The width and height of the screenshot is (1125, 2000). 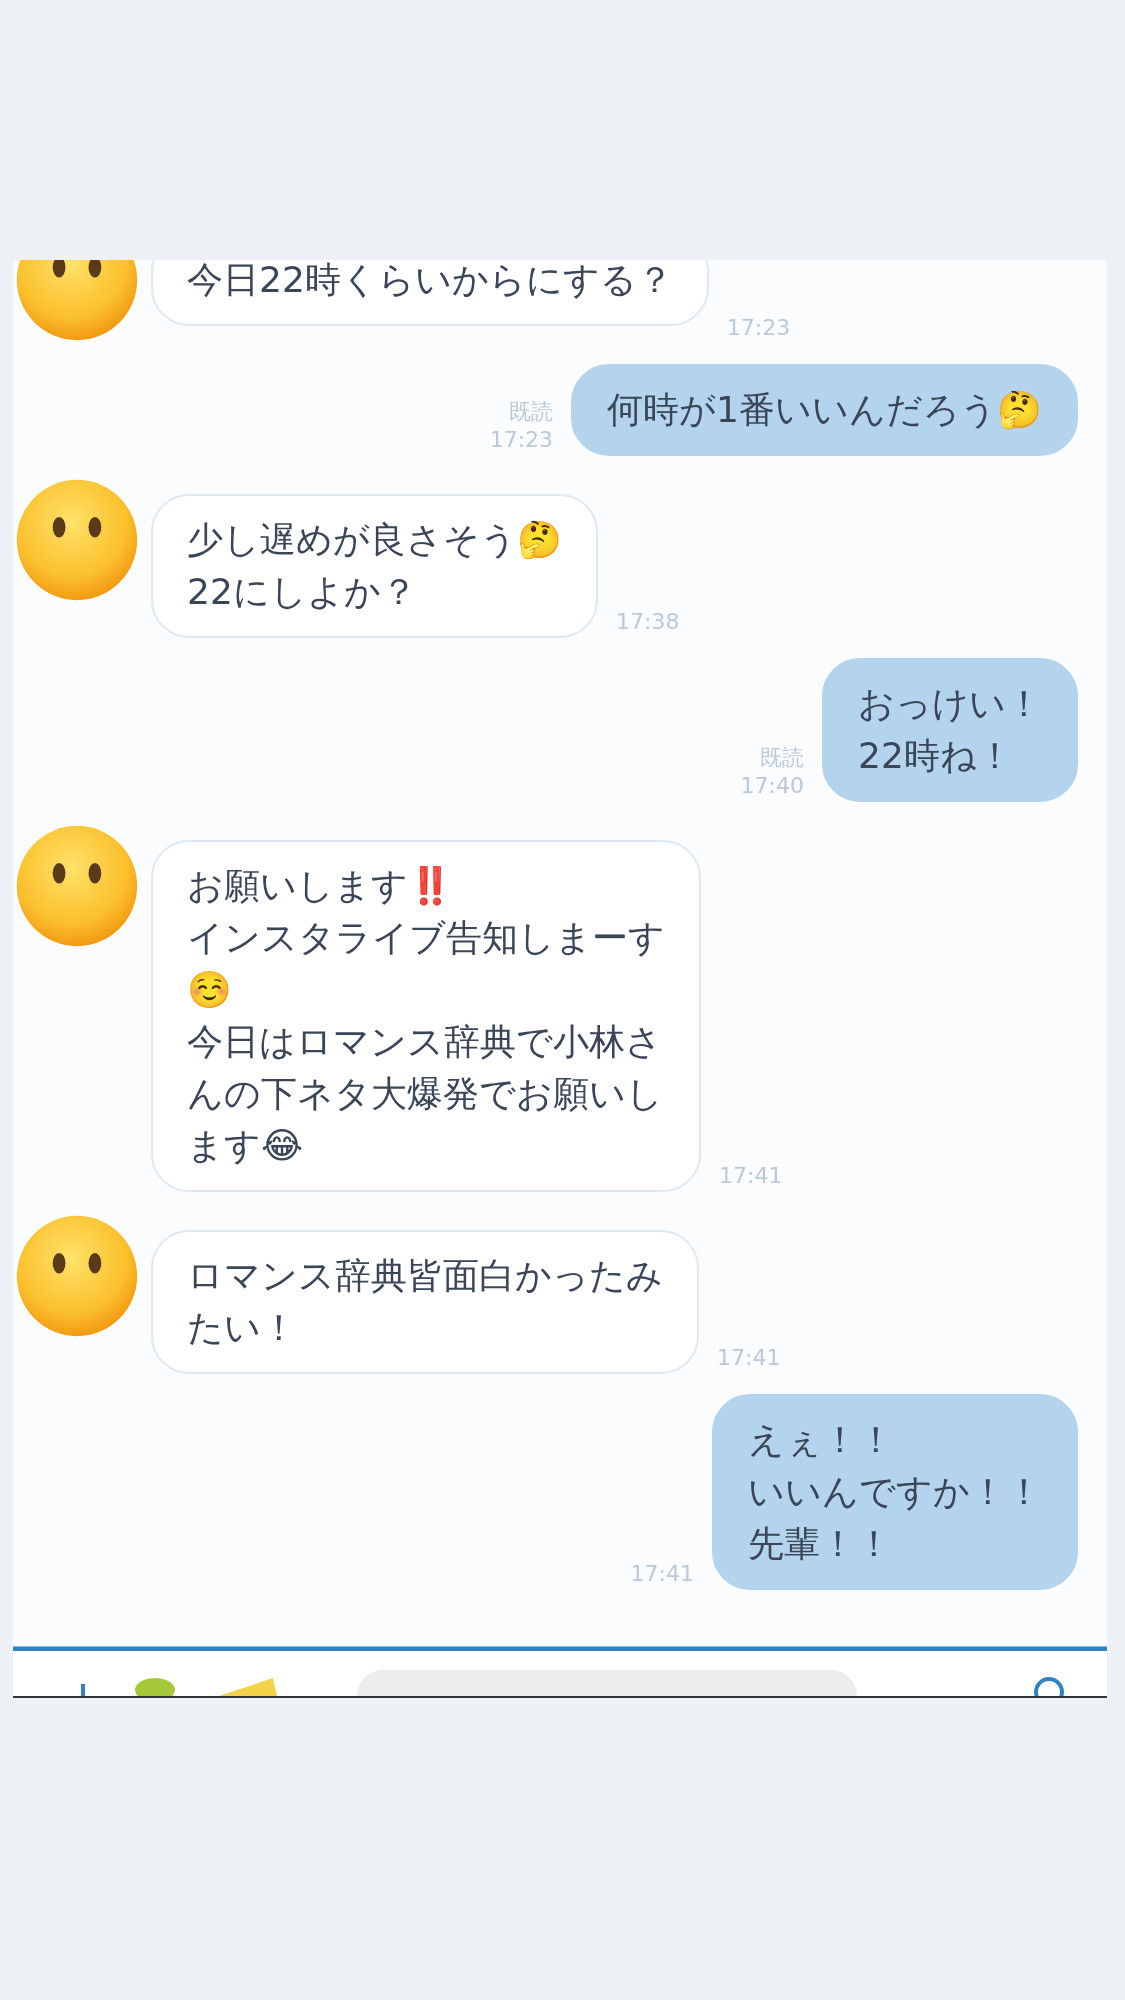 I want to click on message-bubble: 少し遅めが良さそう🤔 22にしよか？, so click(x=374, y=566).